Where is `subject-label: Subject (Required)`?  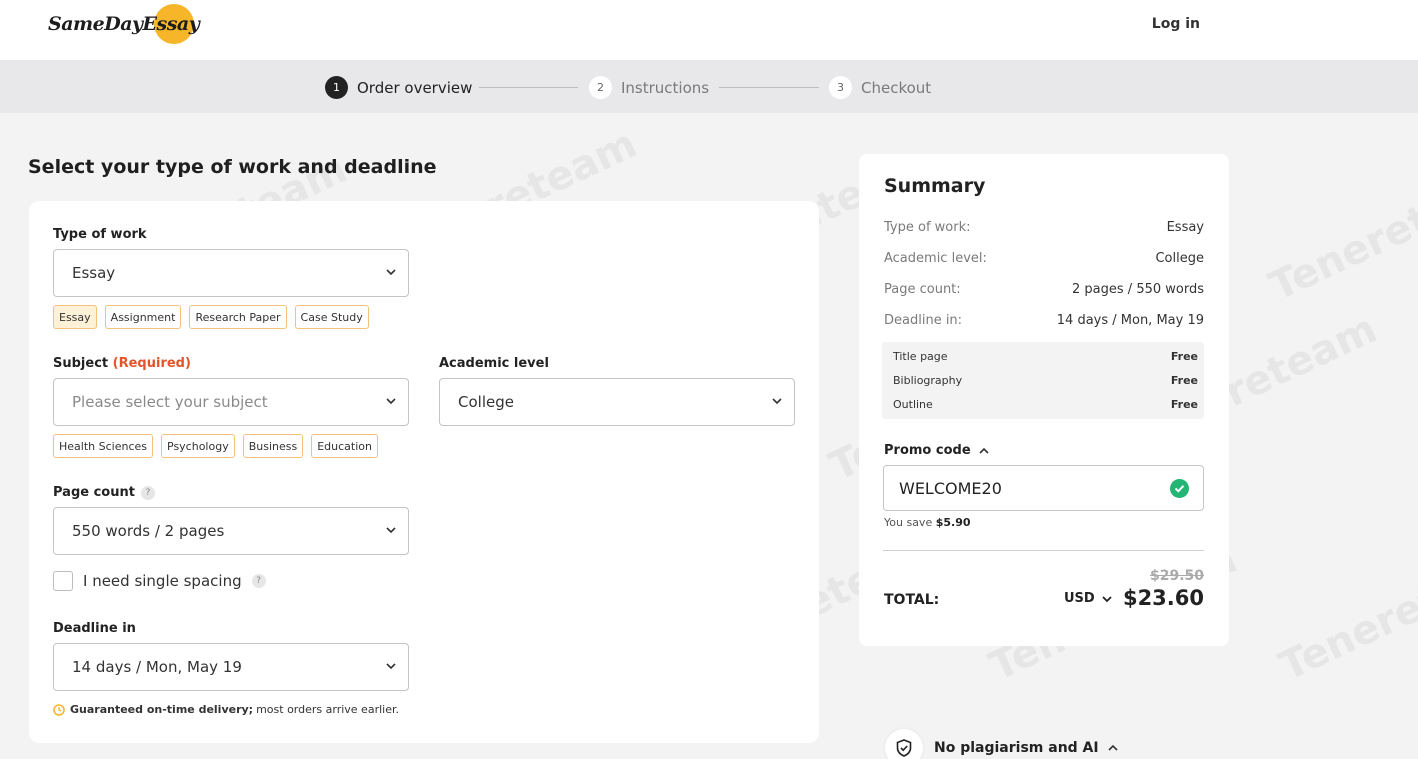 subject-label: Subject (Required) is located at coordinates (122, 363).